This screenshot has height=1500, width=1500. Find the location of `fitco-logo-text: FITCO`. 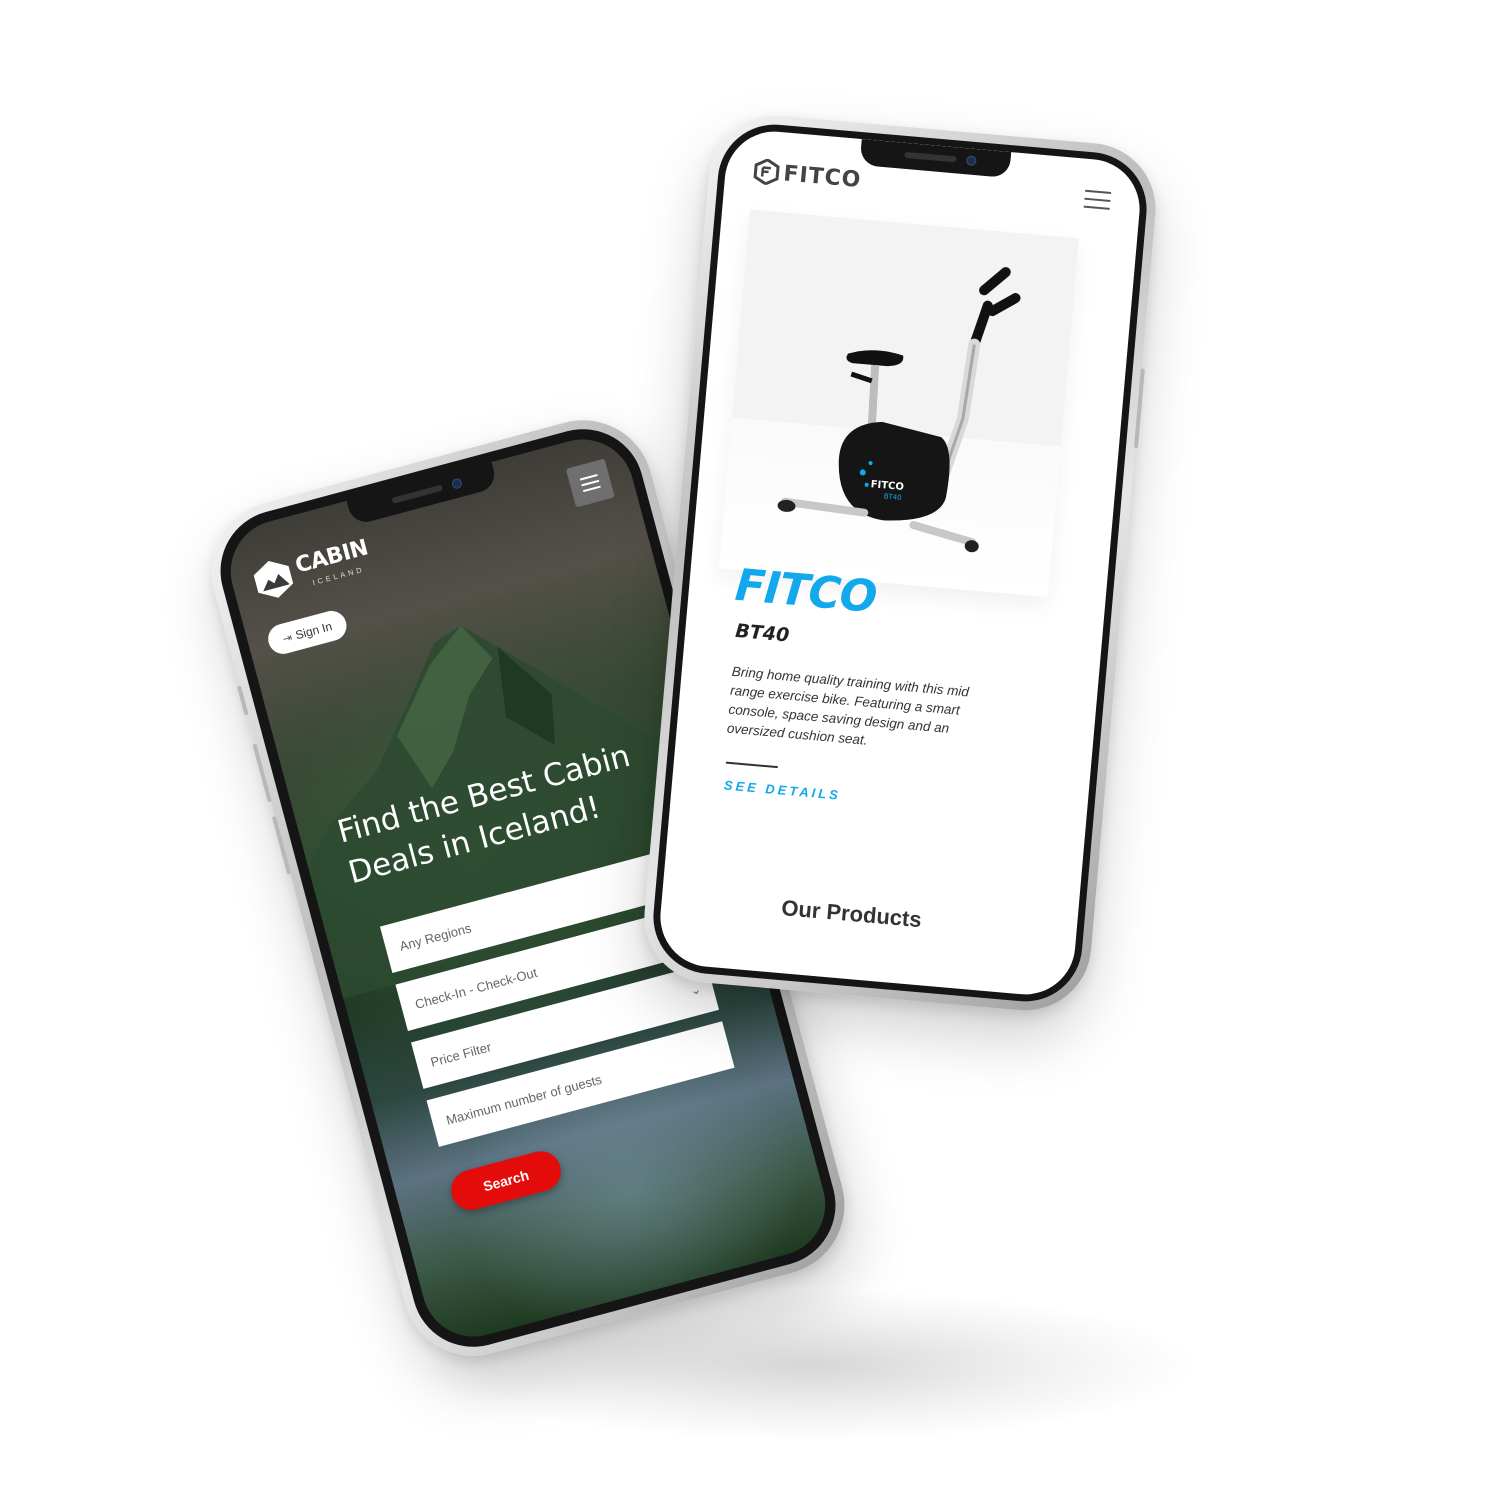

fitco-logo-text: FITCO is located at coordinates (822, 176).